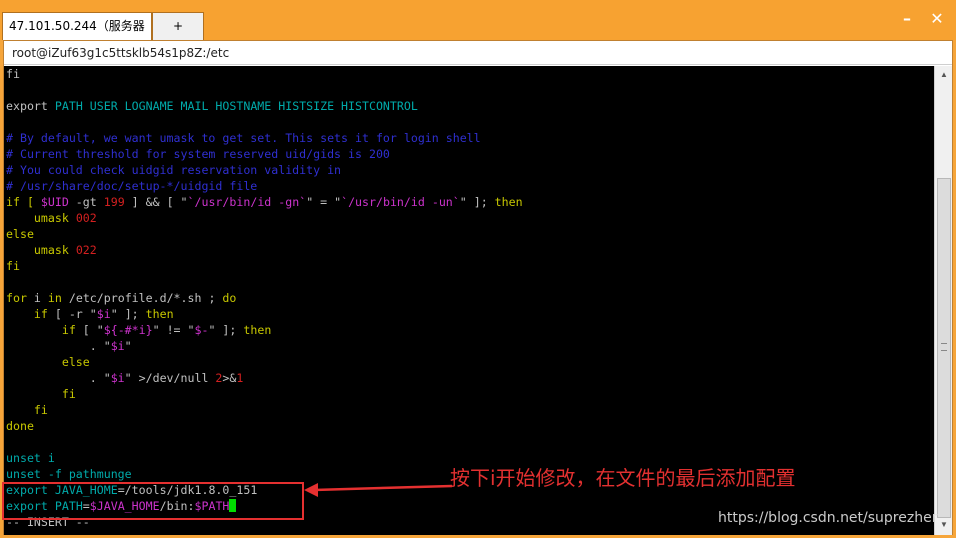  I want to click on terminal-text: -gt, so click(86, 202).